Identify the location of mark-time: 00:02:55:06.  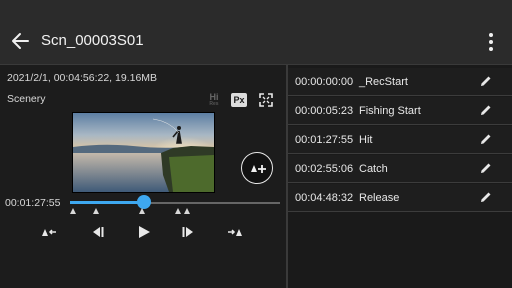
(324, 169).